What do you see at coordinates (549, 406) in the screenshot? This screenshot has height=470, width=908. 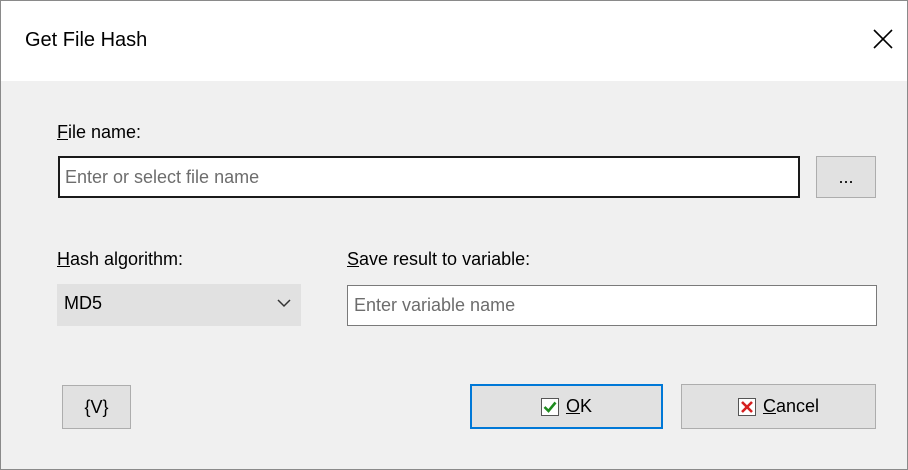 I see `checkmark-icon` at bounding box center [549, 406].